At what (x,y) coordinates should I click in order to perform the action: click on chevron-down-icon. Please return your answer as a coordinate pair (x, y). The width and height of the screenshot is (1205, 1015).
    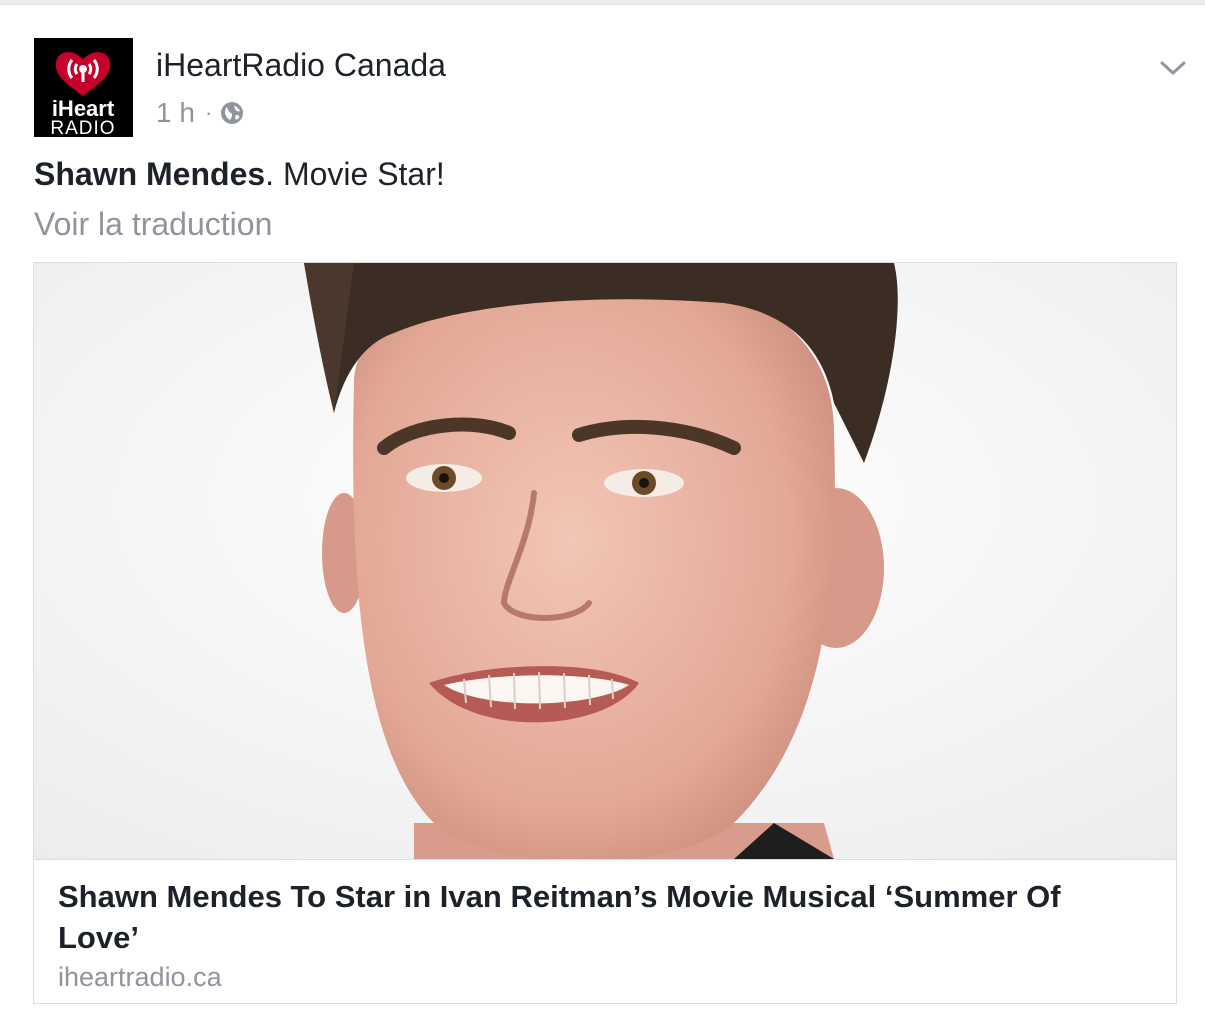
    Looking at the image, I should click on (1173, 68).